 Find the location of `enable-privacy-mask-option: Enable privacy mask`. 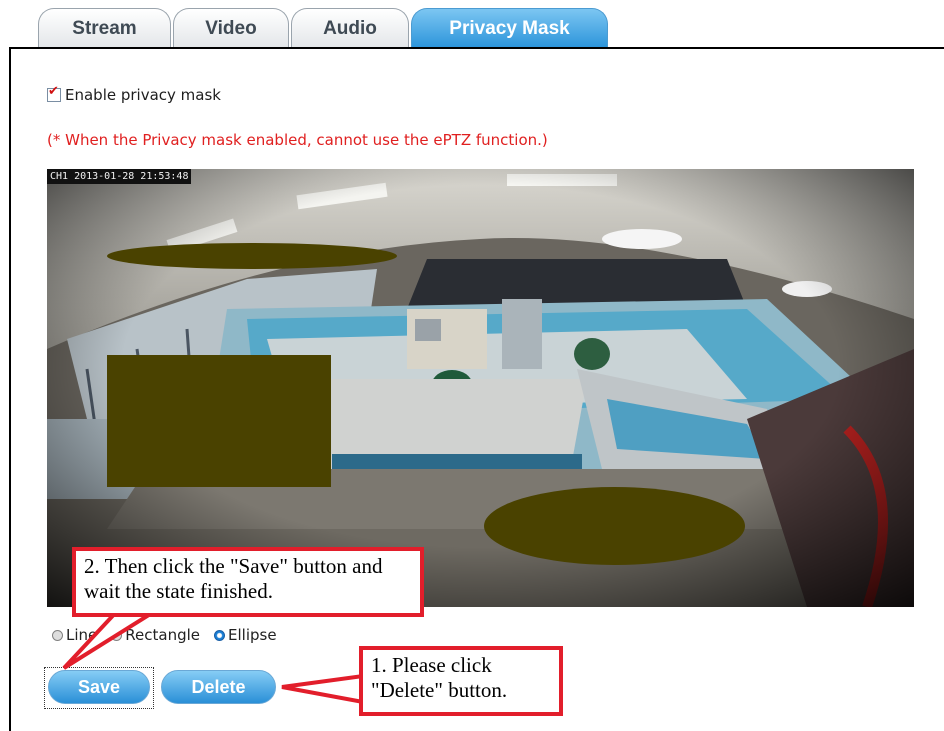

enable-privacy-mask-option: Enable privacy mask is located at coordinates (134, 94).